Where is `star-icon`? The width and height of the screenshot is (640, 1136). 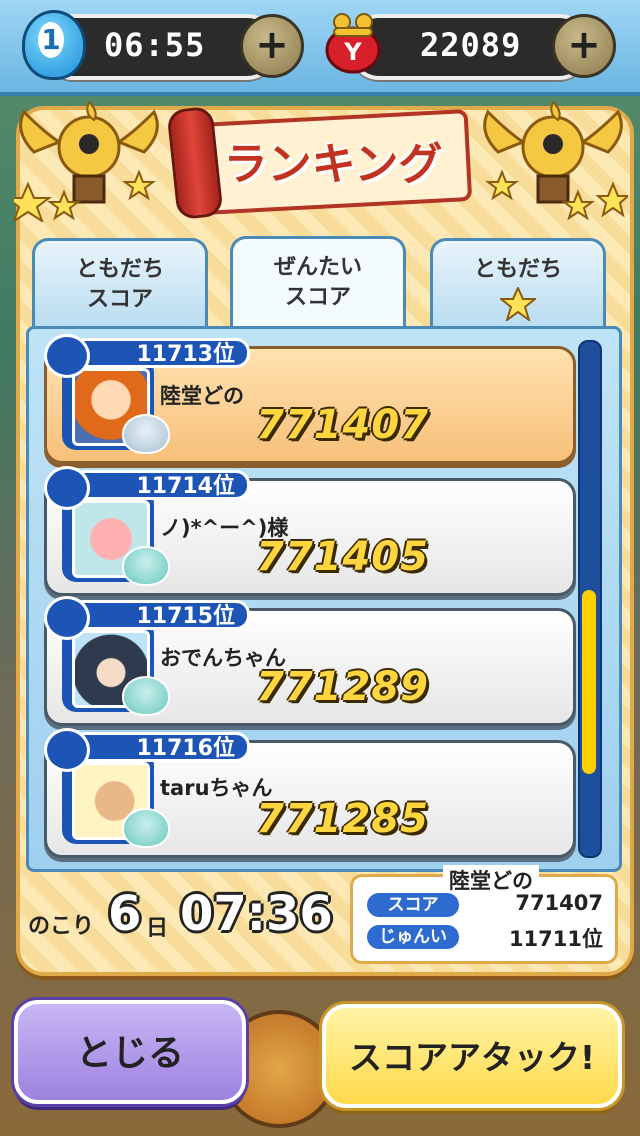
star-icon is located at coordinates (518, 307).